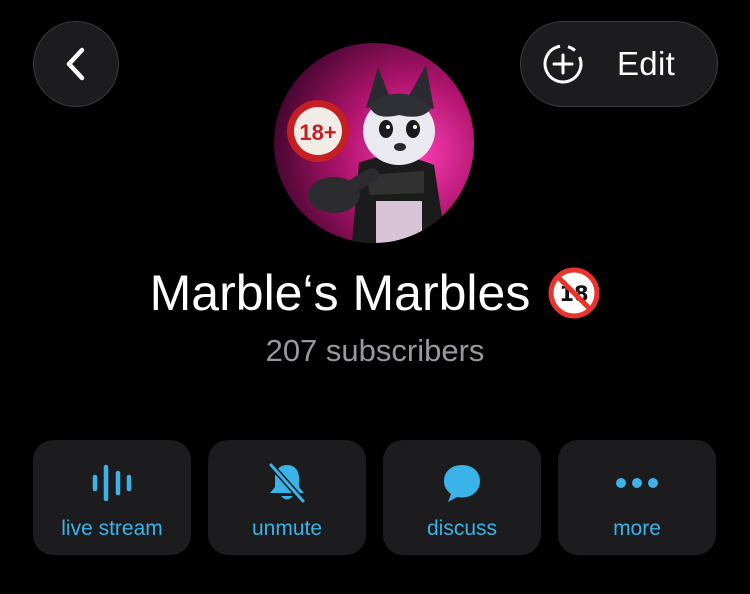 This screenshot has height=594, width=750. I want to click on subscriber-count: 207 subscribers, so click(375, 350).